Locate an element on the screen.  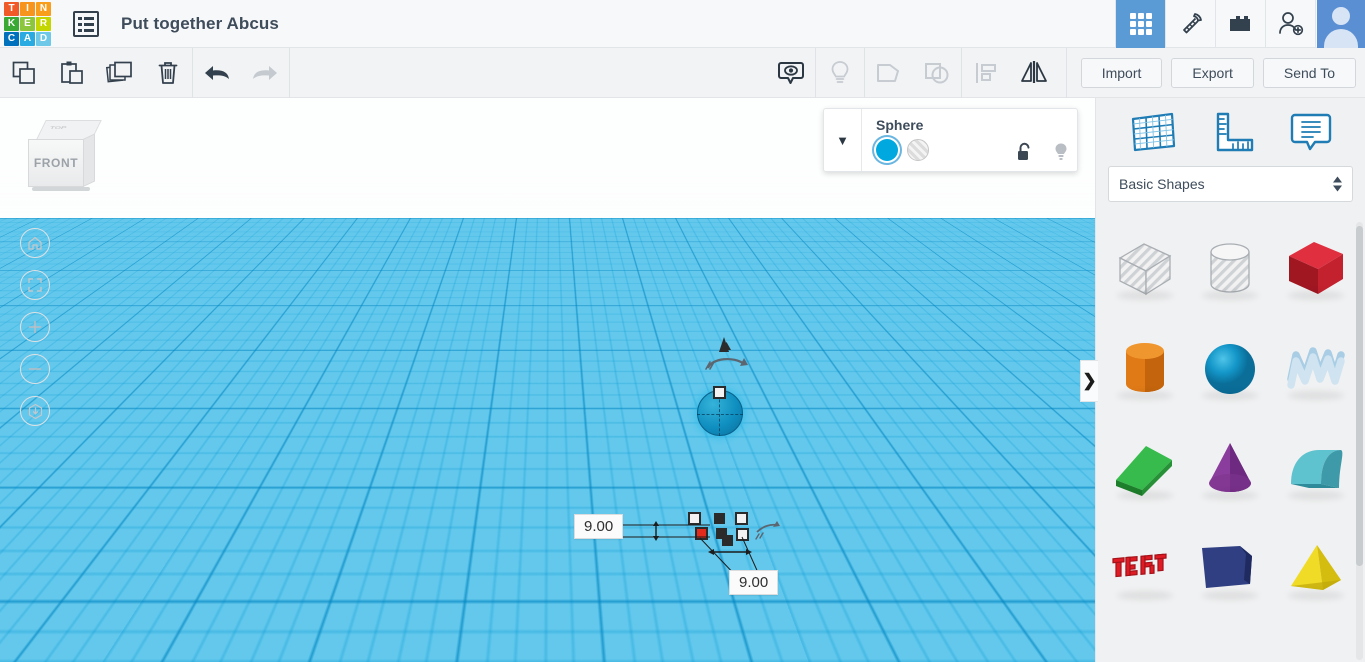
person-add-icon is located at coordinates (1290, 23).